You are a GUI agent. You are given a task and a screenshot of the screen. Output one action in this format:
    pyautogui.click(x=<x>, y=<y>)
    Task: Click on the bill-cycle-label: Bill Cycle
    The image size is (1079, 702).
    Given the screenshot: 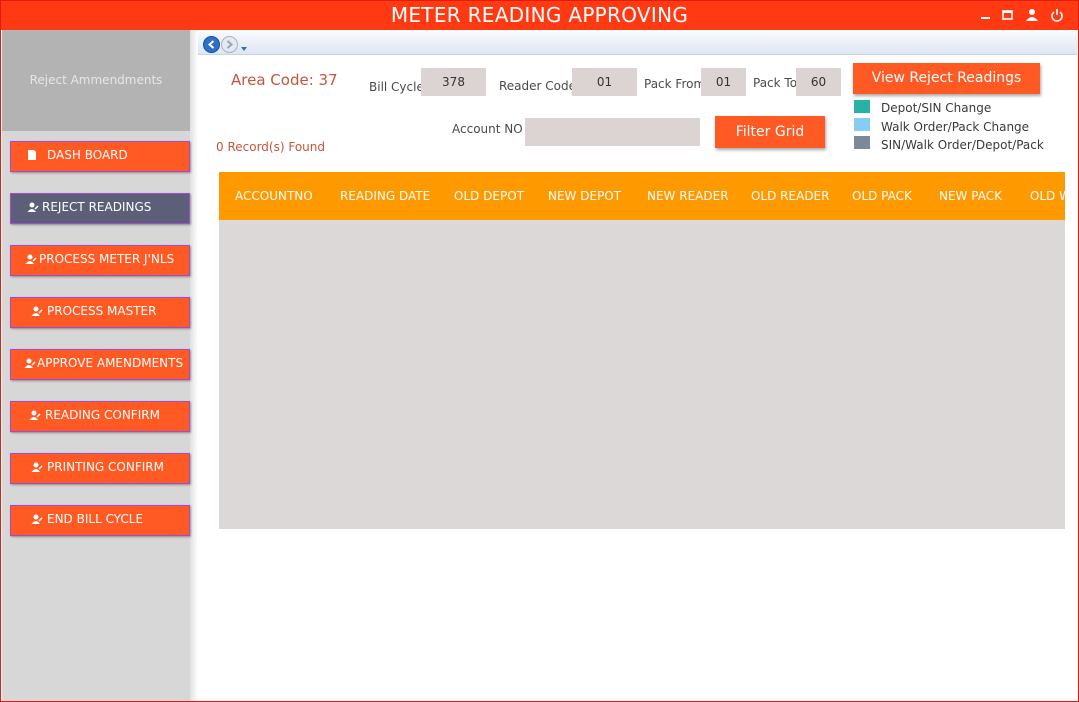 What is the action you would take?
    pyautogui.click(x=396, y=87)
    